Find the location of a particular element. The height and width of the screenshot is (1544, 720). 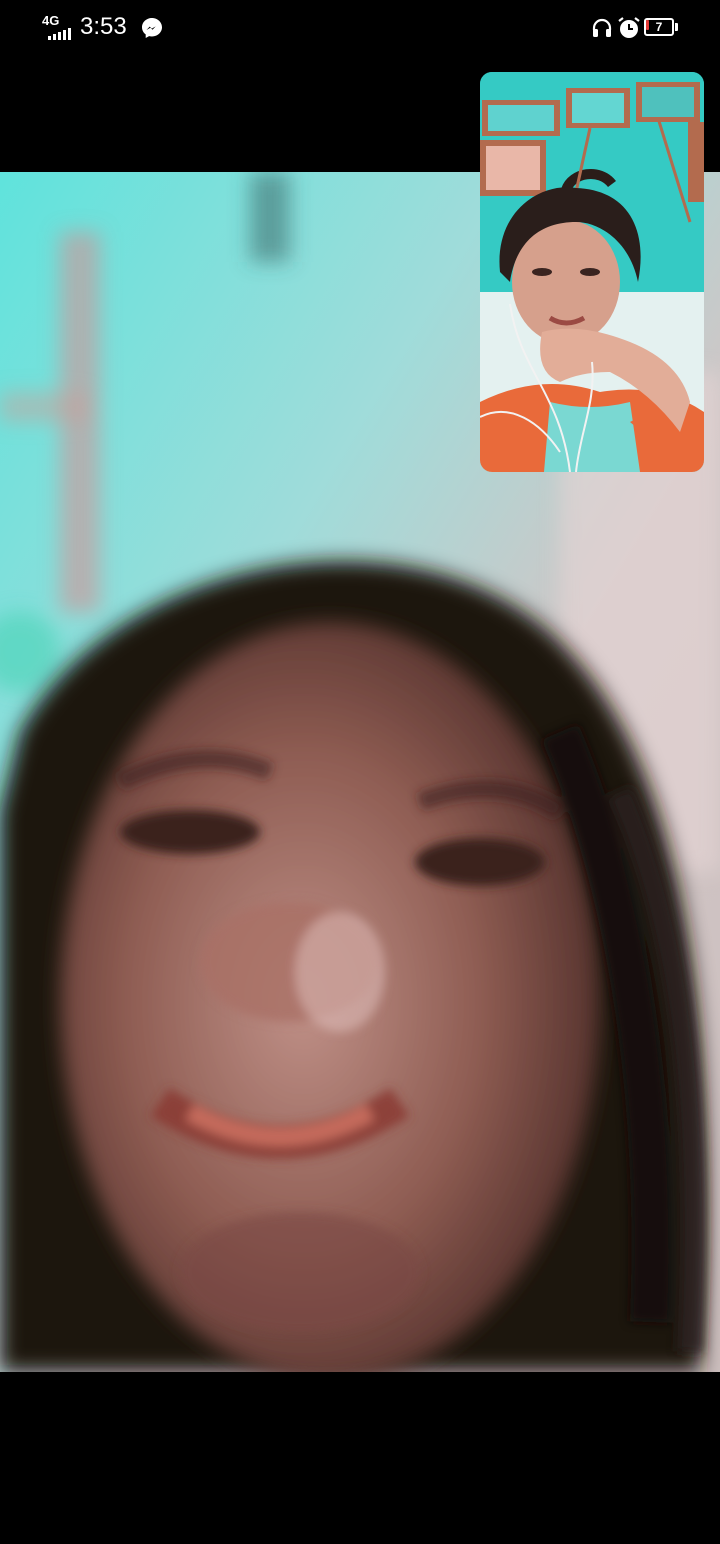

clock-time: 3:53 is located at coordinates (103, 26).